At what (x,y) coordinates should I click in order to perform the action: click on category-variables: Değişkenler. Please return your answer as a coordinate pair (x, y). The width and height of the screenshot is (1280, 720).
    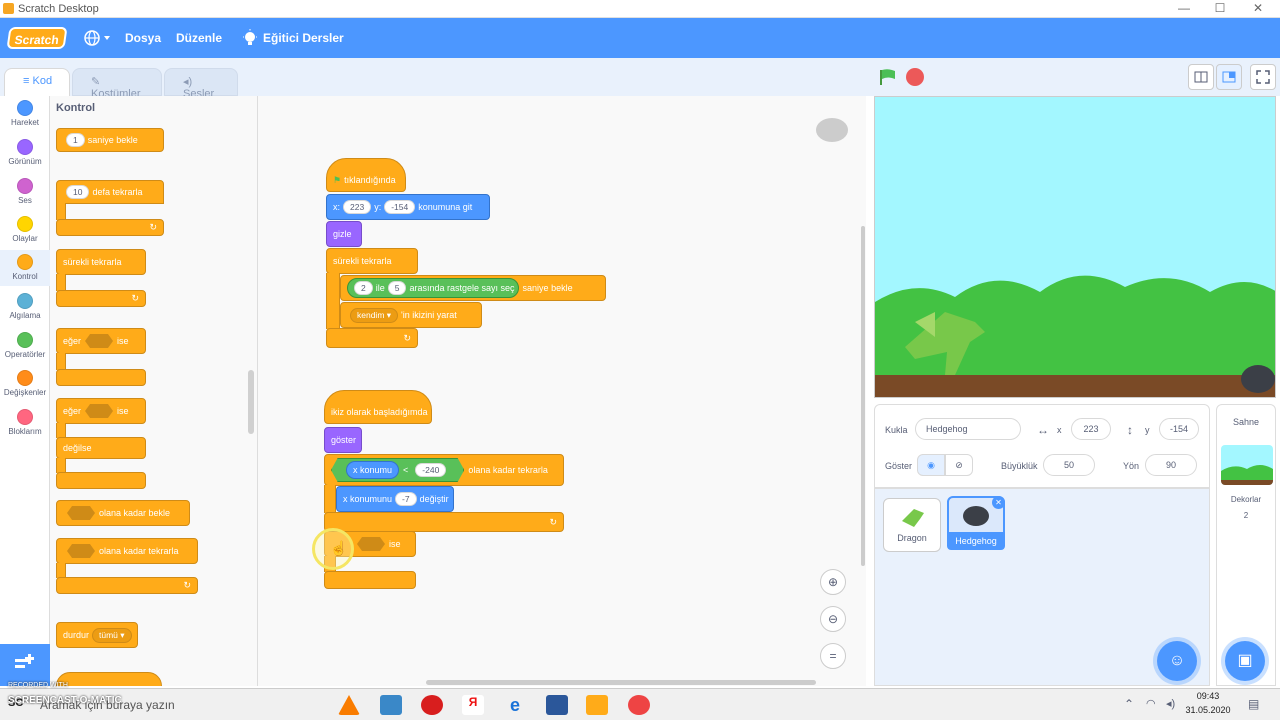
    Looking at the image, I should click on (25, 383).